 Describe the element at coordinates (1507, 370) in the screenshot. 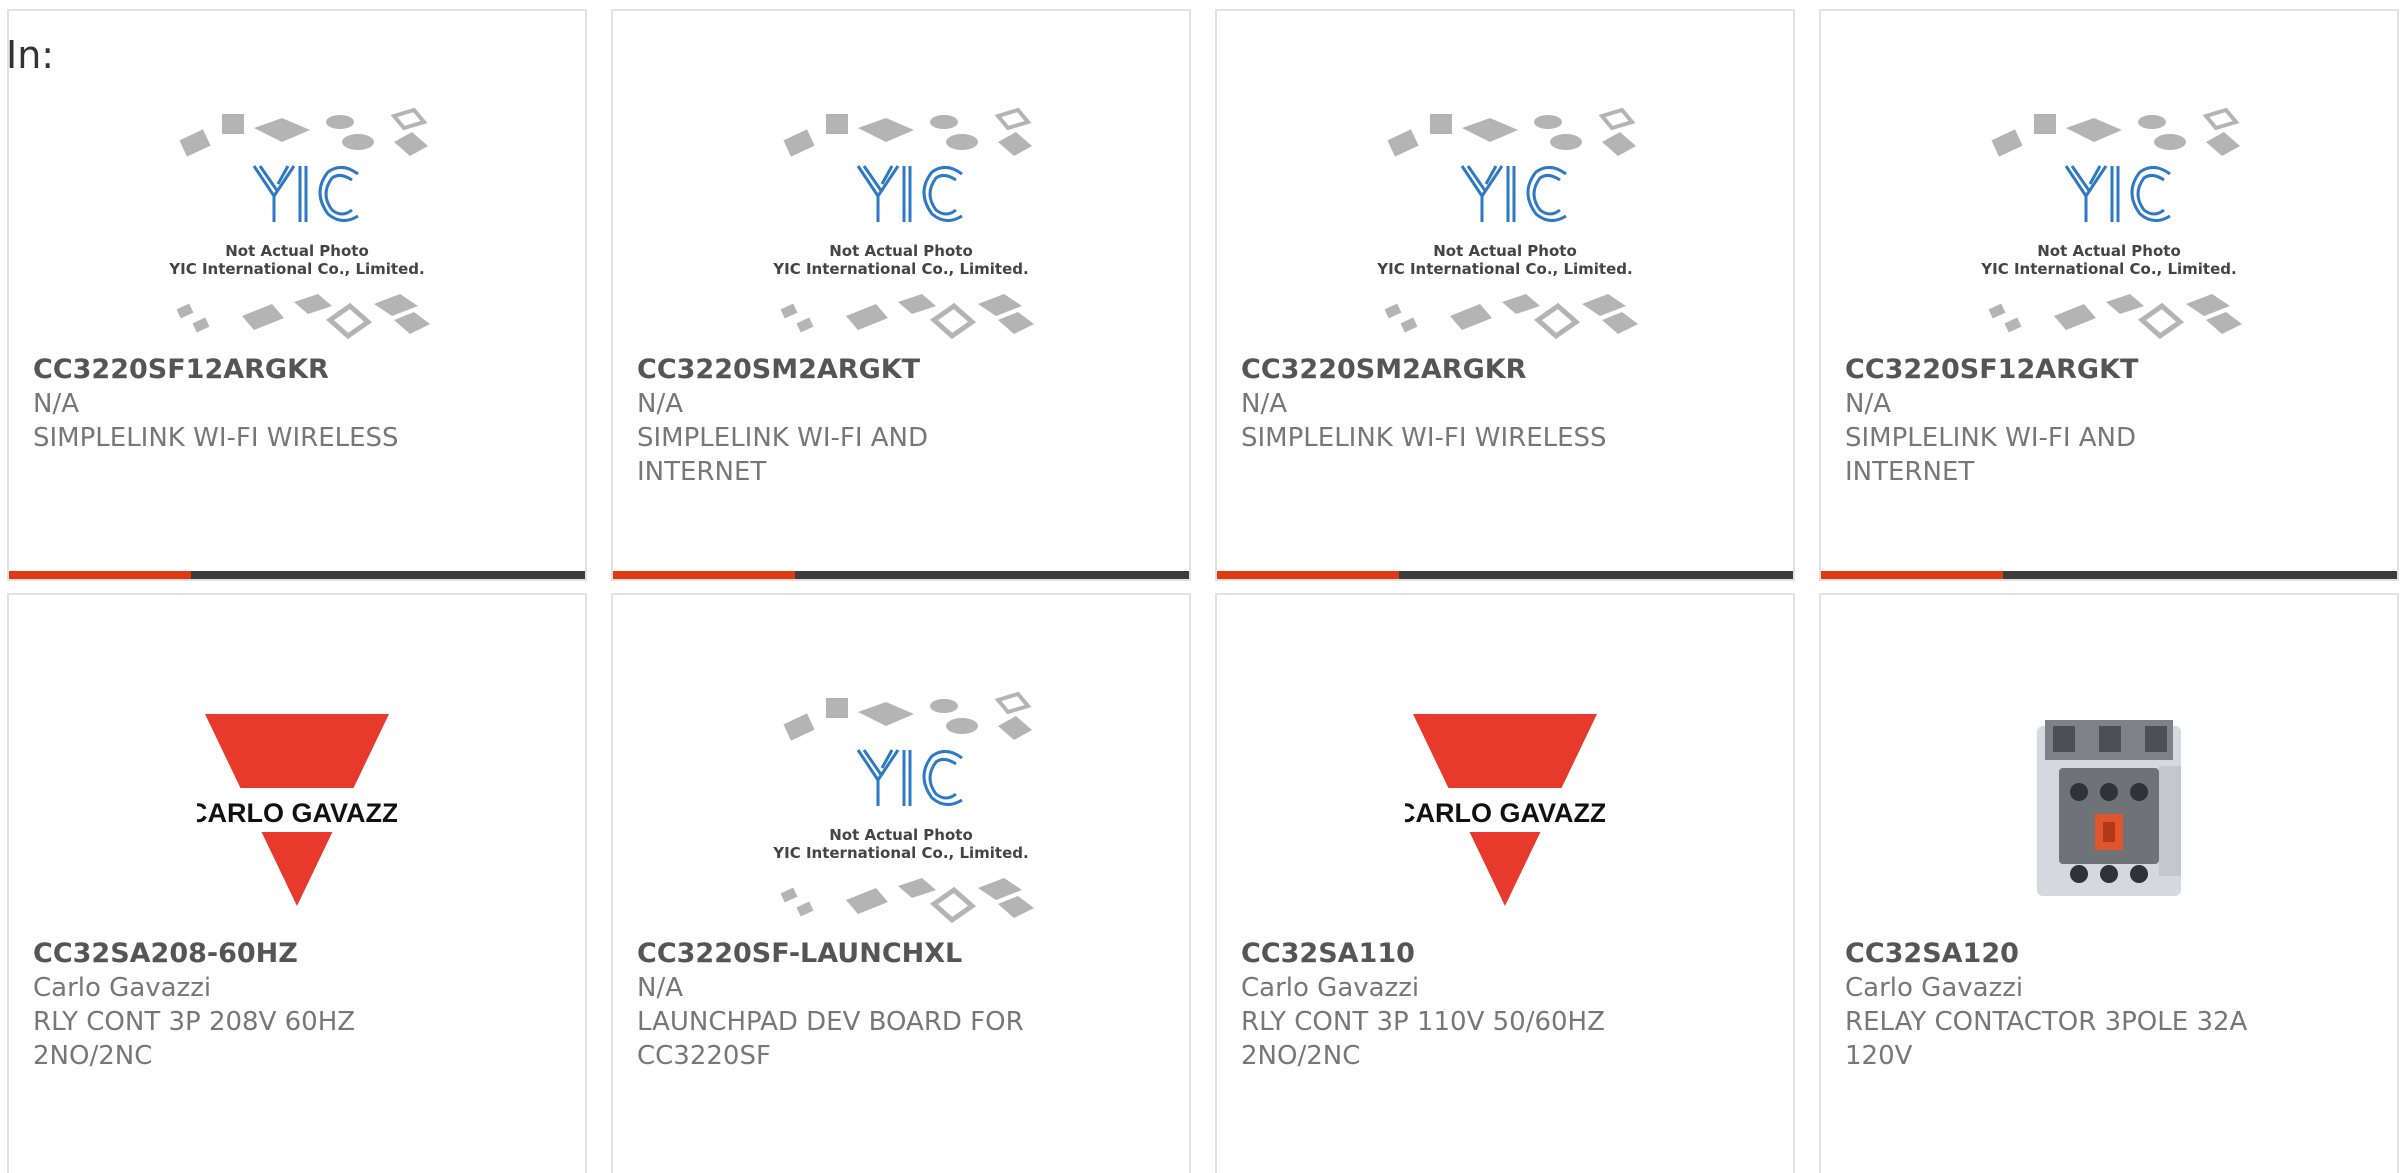

I see `part-number: CC3220SM2ARGKR` at that location.